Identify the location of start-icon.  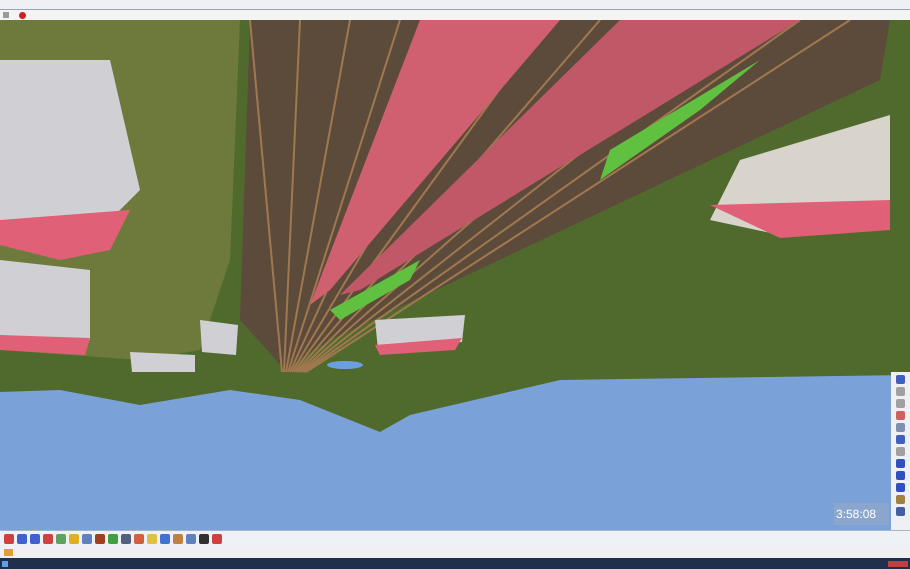
(5, 563).